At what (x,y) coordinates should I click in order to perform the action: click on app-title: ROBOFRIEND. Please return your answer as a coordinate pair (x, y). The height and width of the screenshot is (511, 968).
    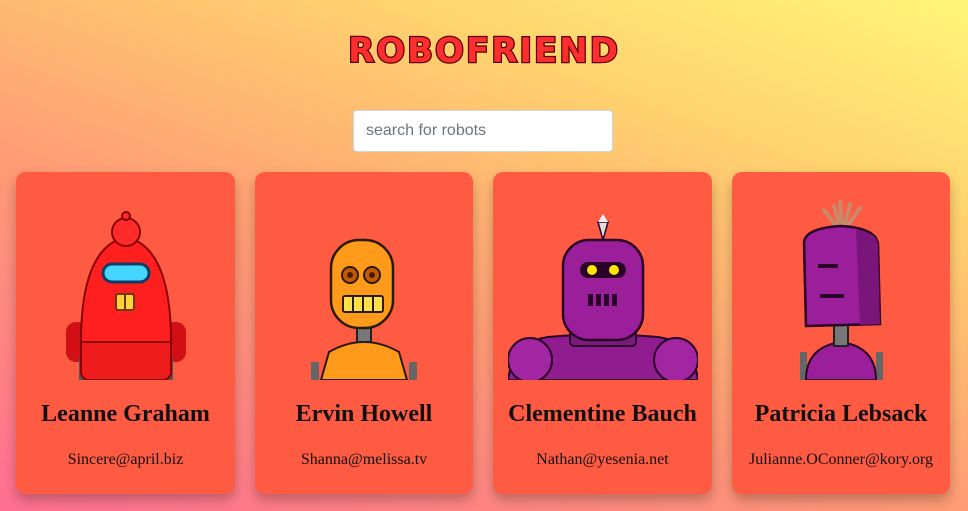
    Looking at the image, I should click on (484, 51).